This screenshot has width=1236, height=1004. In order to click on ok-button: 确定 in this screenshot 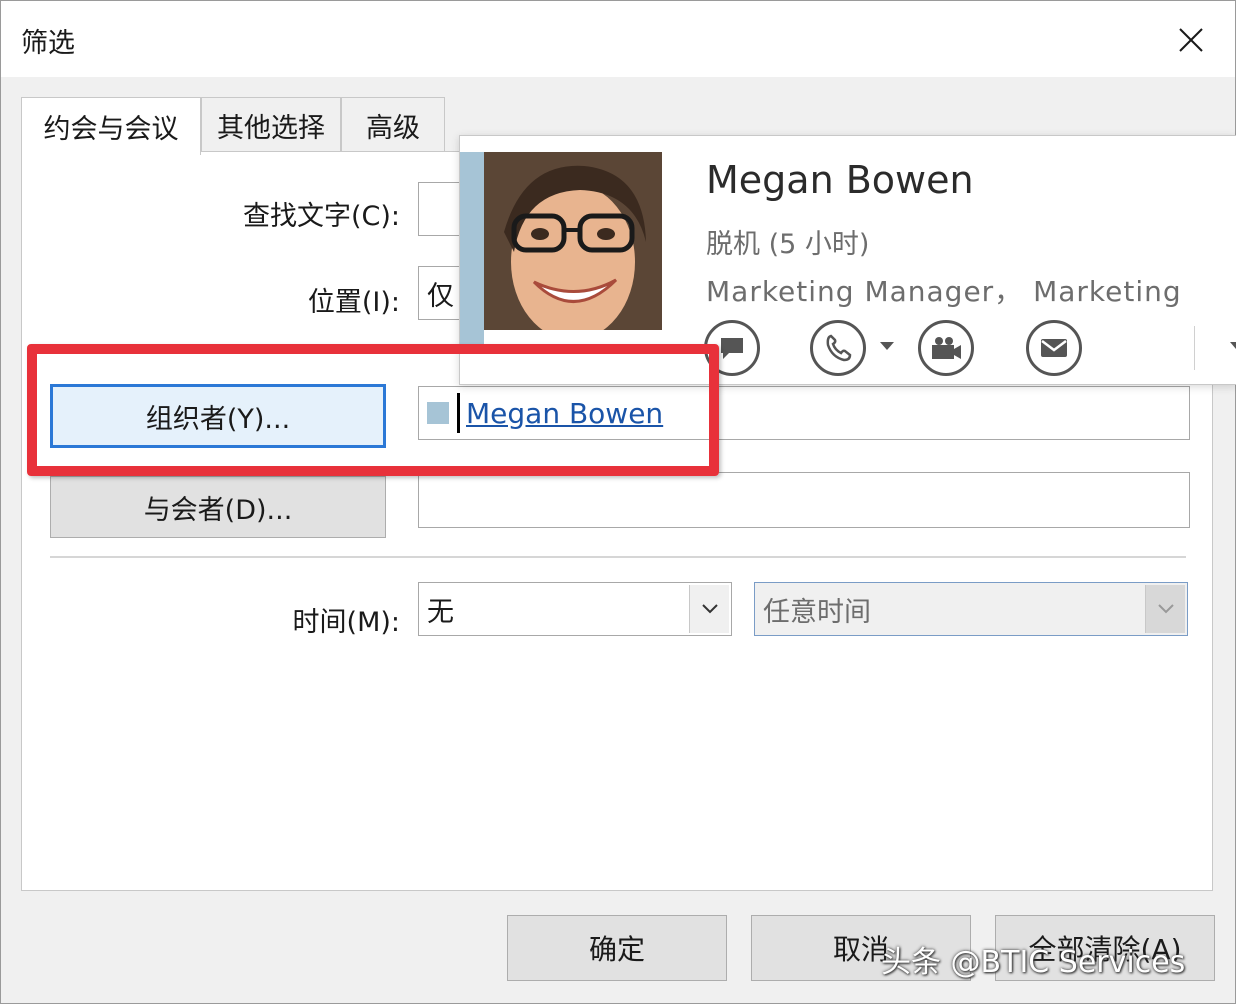, I will do `click(617, 948)`.